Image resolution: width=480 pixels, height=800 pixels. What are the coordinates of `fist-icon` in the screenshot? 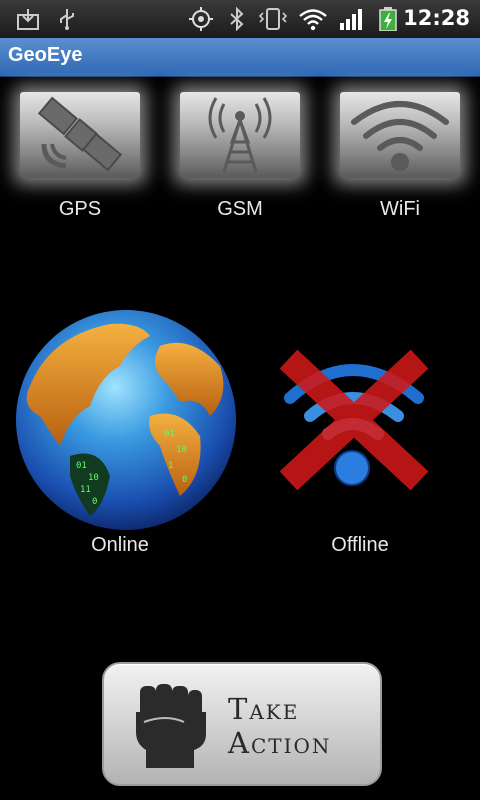 It's located at (171, 726).